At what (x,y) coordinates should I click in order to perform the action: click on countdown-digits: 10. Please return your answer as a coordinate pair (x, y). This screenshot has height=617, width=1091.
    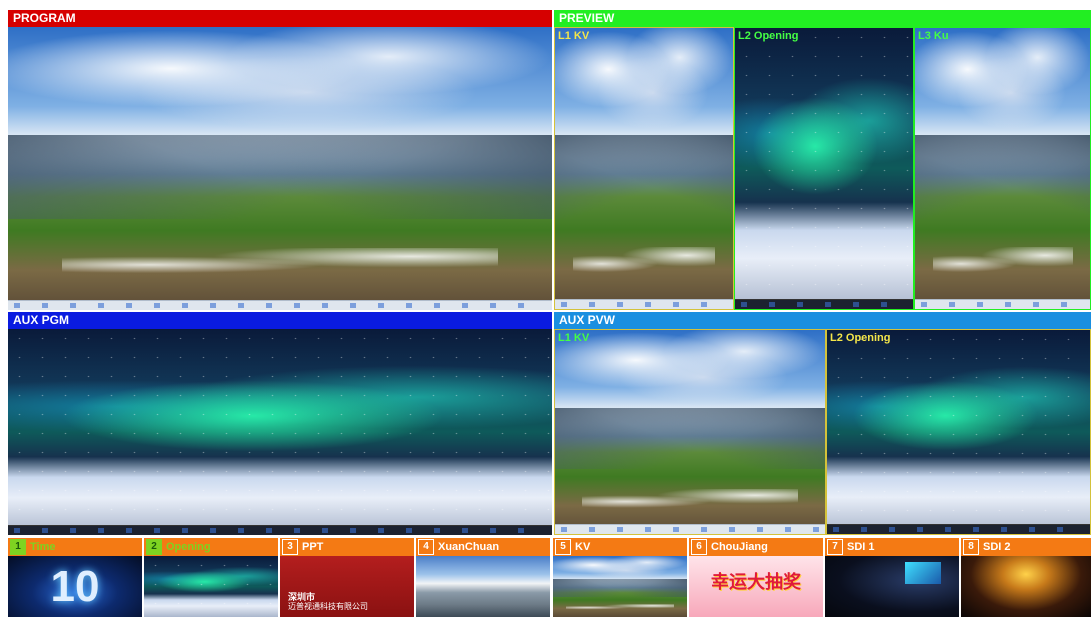
    Looking at the image, I should click on (75, 586).